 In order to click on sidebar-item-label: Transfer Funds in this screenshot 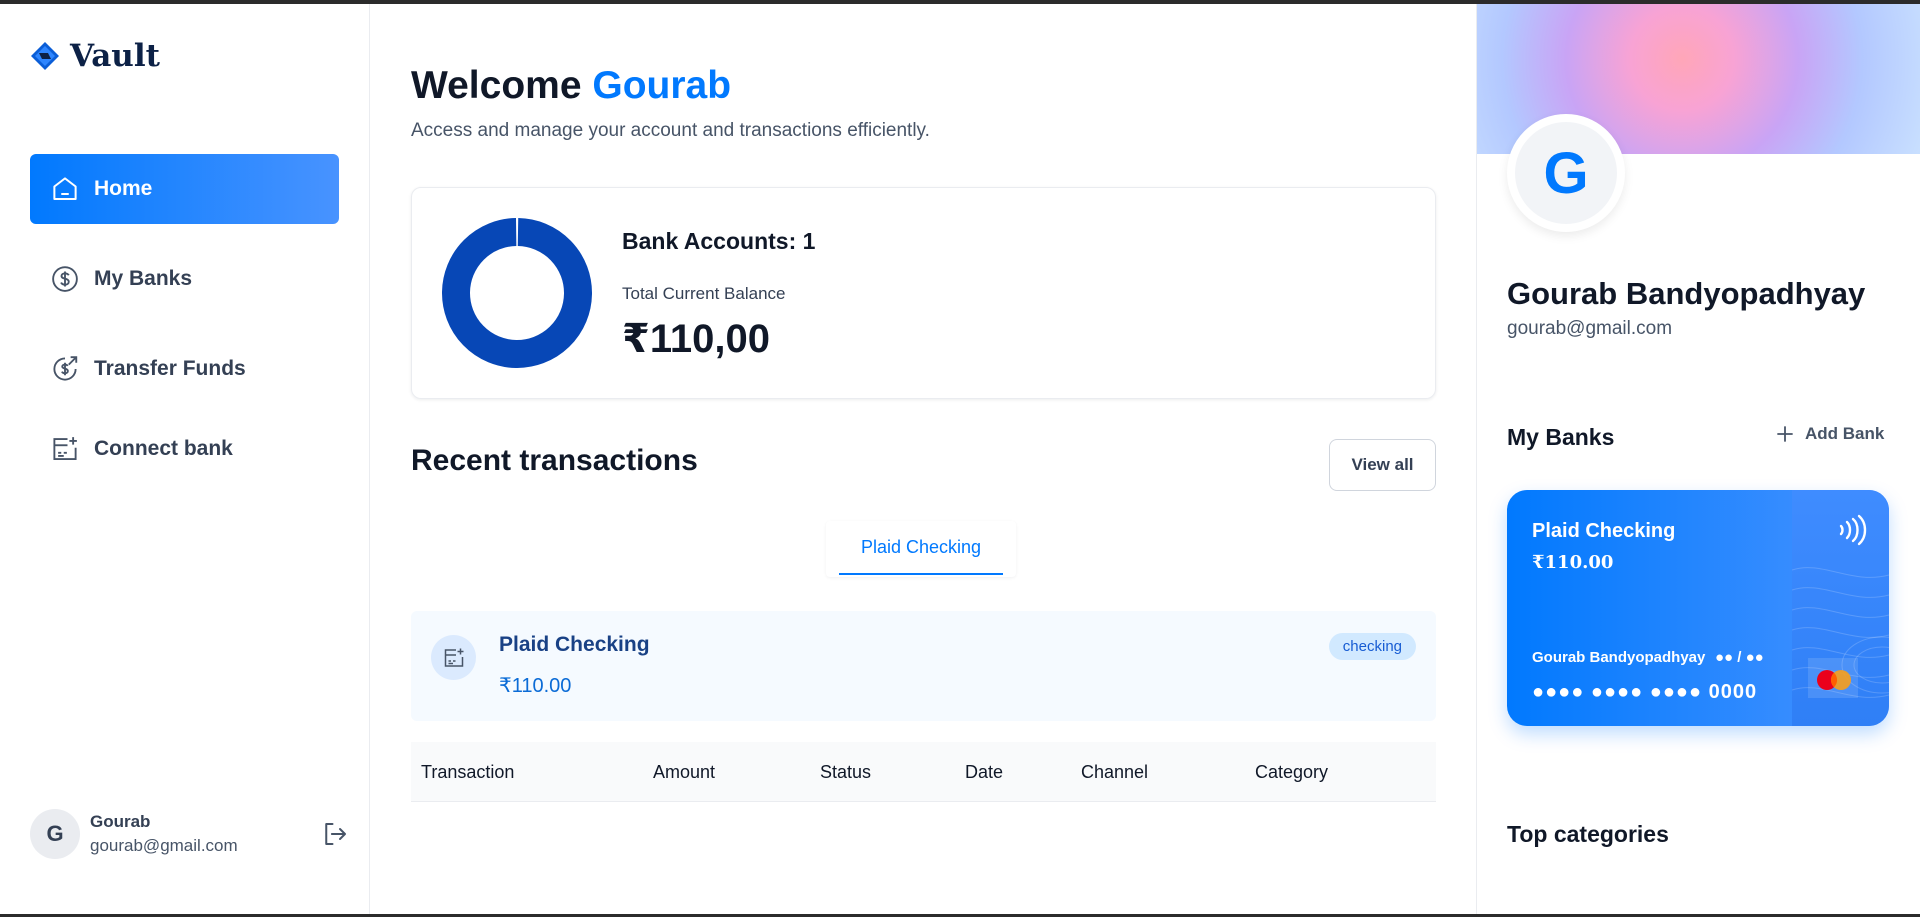, I will do `click(170, 368)`.